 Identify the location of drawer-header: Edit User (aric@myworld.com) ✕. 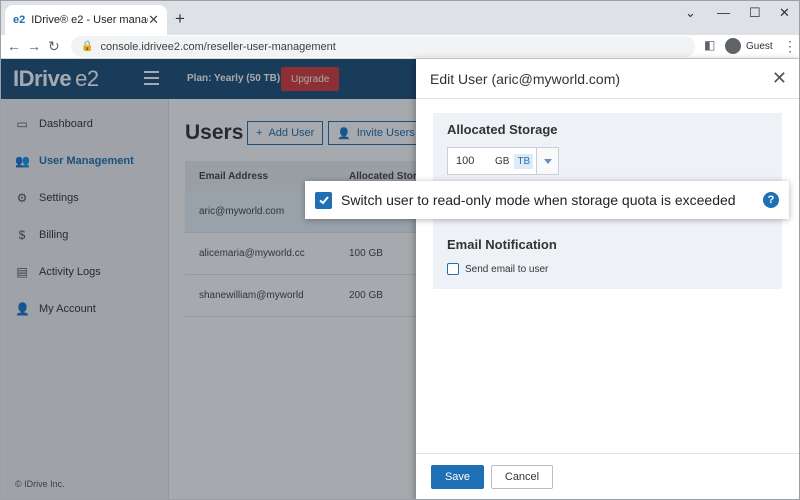
(607, 79).